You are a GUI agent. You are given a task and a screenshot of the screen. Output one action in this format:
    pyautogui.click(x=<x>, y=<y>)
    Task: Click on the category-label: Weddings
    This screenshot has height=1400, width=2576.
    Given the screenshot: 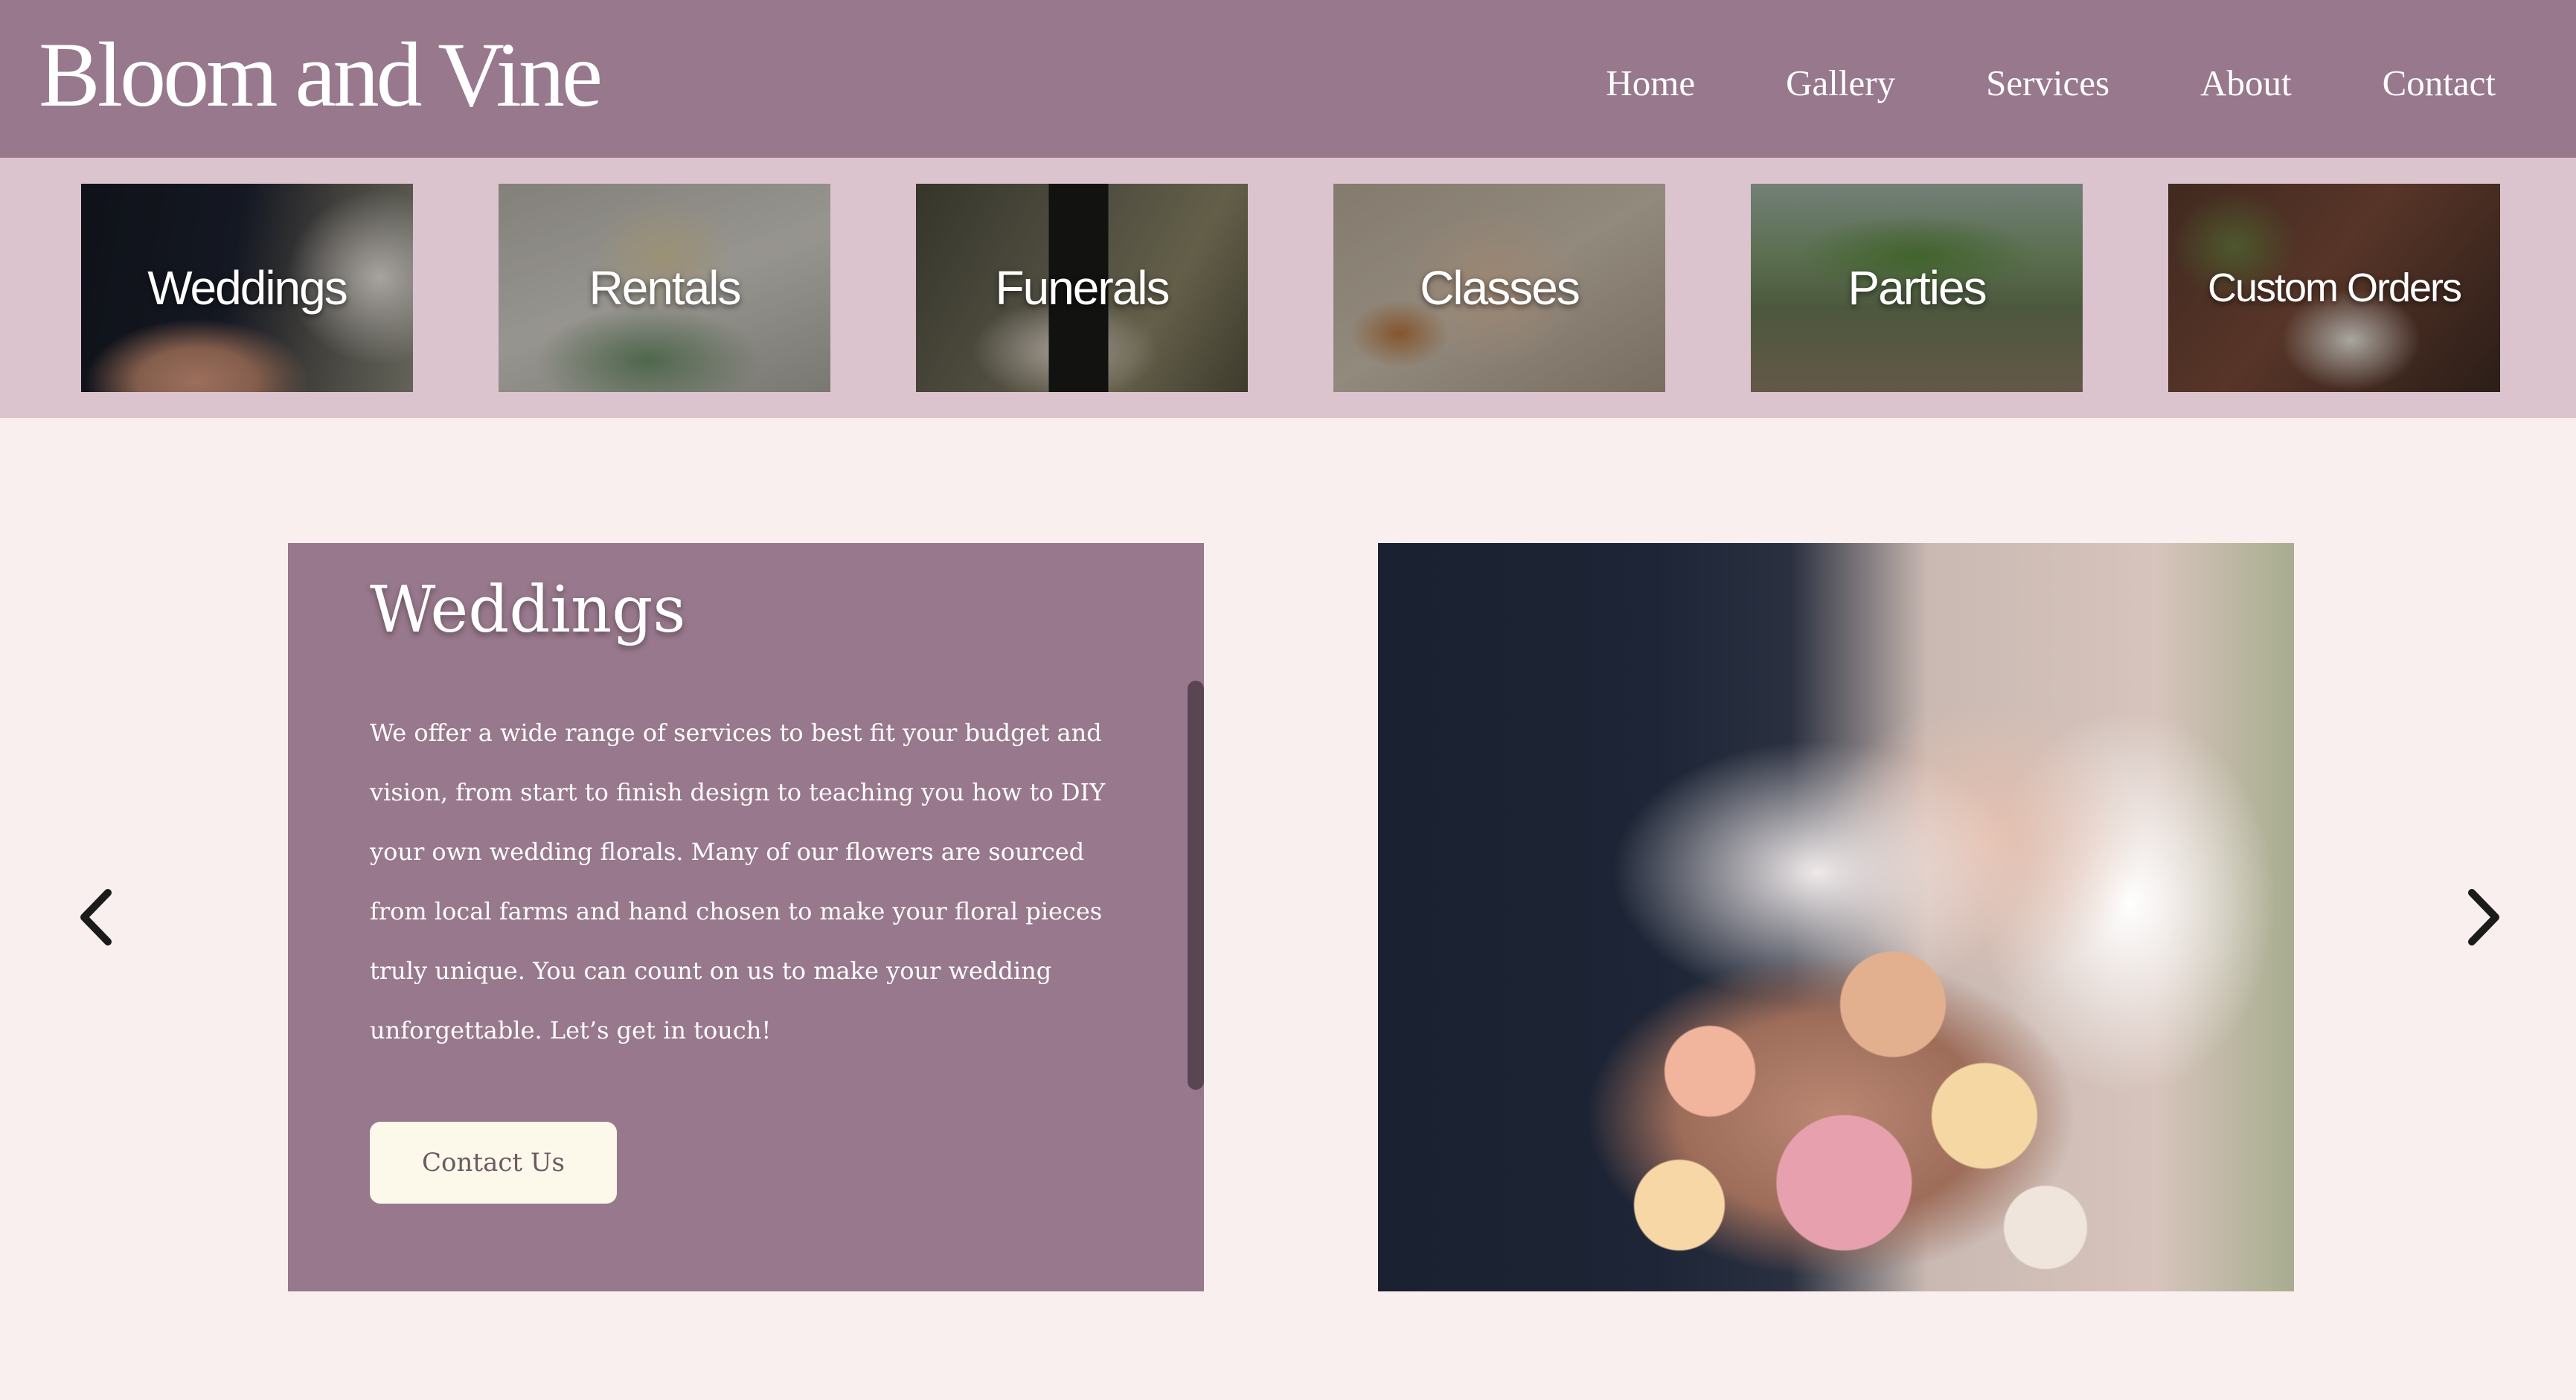 What is the action you would take?
    pyautogui.click(x=247, y=288)
    